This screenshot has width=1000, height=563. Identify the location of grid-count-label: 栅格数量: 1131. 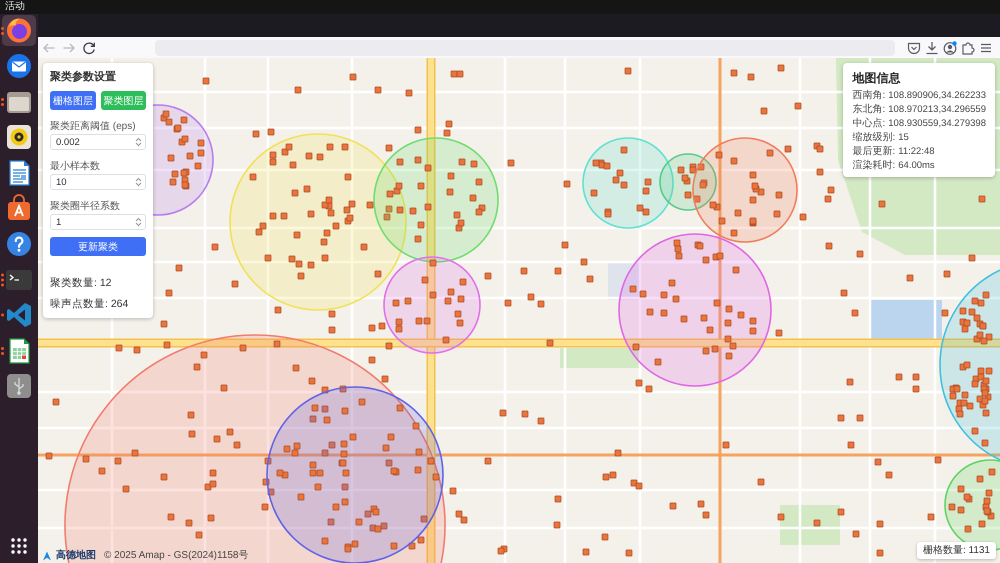
(956, 550).